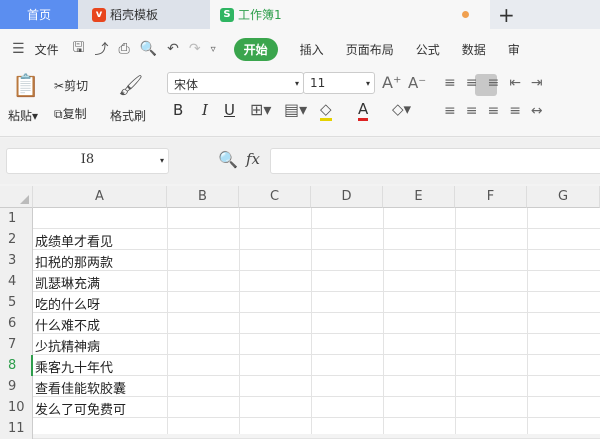 The image size is (600, 439). I want to click on more-dropdown-icon: ▿, so click(213, 49).